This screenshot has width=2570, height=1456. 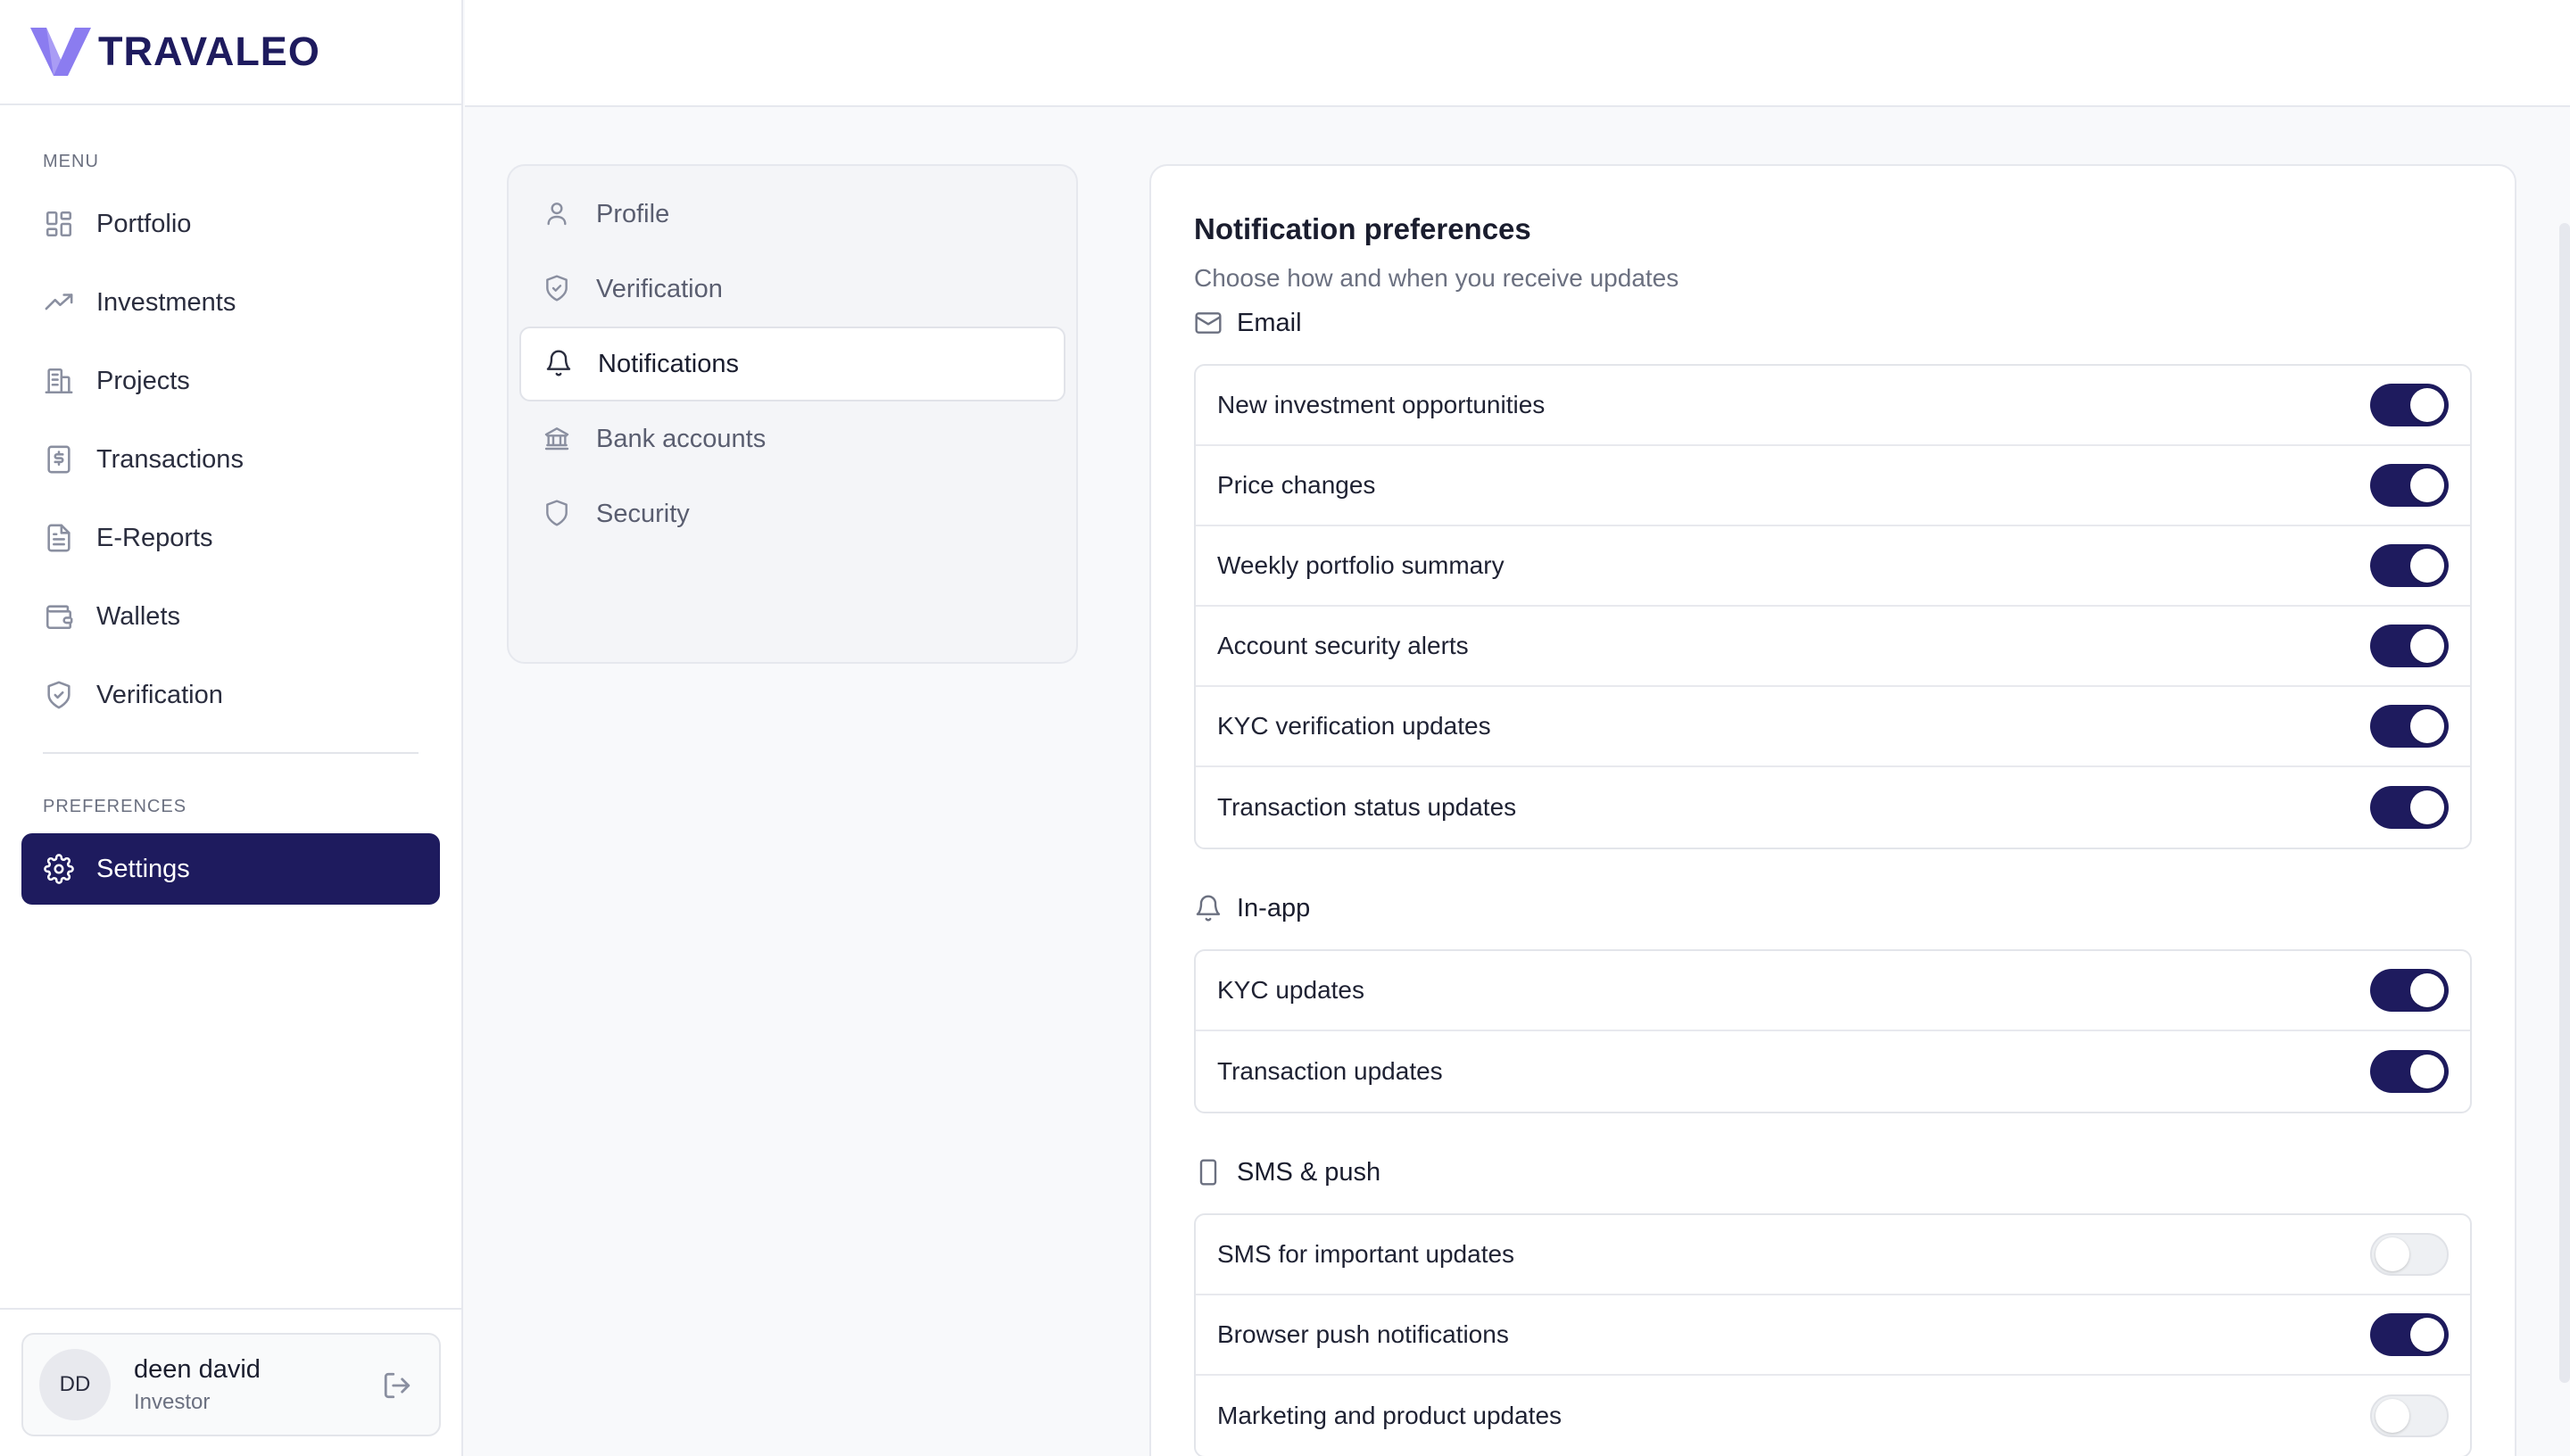 What do you see at coordinates (115, 807) in the screenshot?
I see `preferences-section-label: PREFERENCES` at bounding box center [115, 807].